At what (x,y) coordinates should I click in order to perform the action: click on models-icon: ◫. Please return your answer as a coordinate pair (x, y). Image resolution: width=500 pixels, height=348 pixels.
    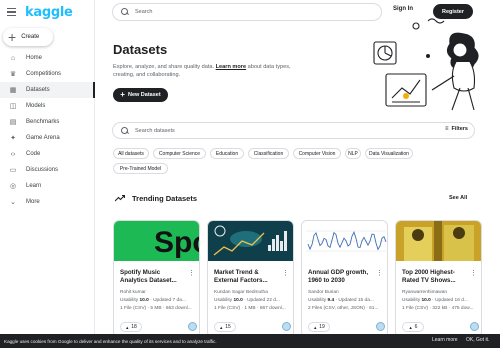
    Looking at the image, I should click on (13, 106).